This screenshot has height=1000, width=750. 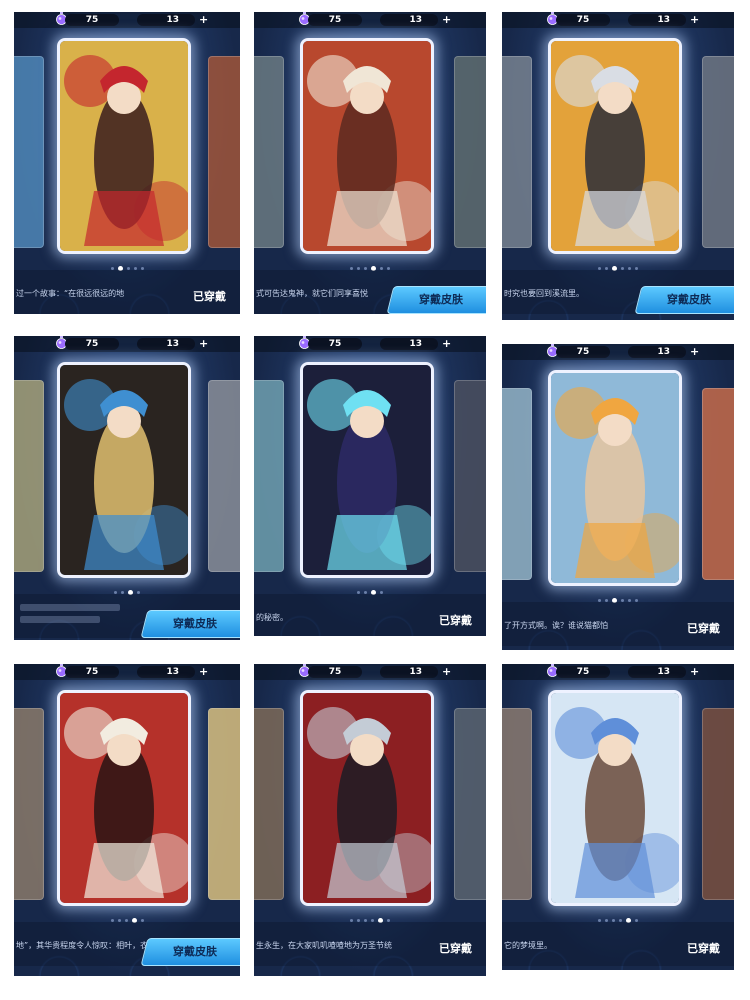 I want to click on skin-description: 它的梦境里。, so click(x=528, y=945).